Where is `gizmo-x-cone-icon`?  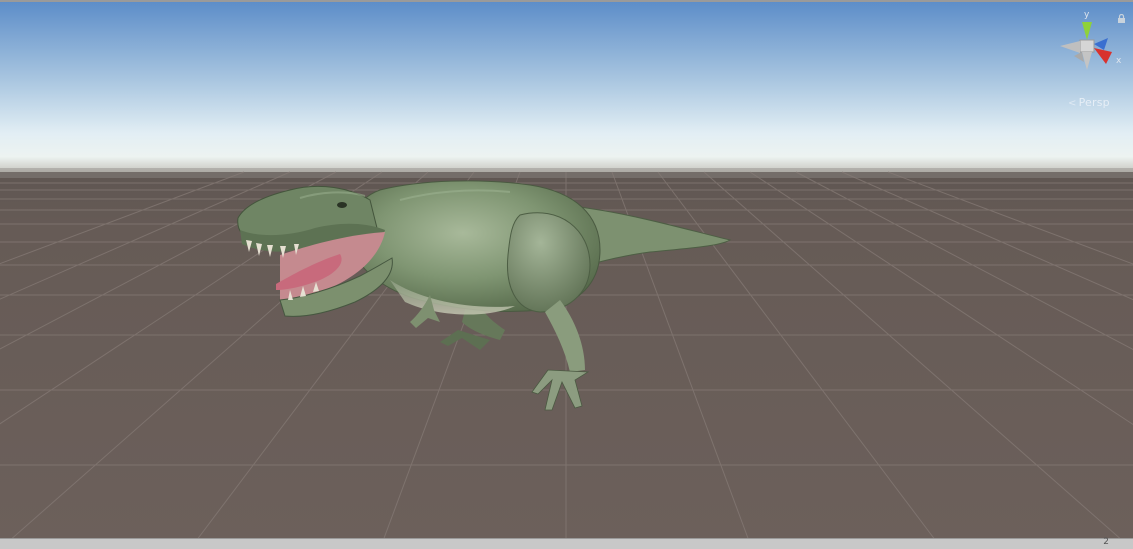
gizmo-x-cone-icon is located at coordinates (1103, 56).